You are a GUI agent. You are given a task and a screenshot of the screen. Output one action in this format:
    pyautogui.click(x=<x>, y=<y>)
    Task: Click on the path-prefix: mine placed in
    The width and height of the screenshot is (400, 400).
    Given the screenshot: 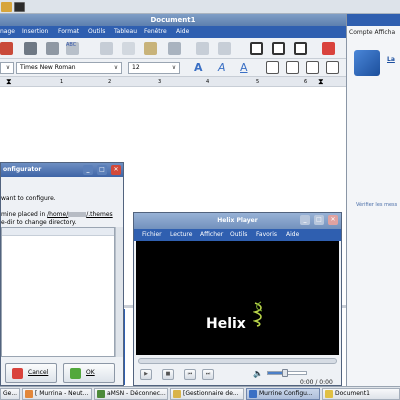 What is the action you would take?
    pyautogui.click(x=24, y=214)
    